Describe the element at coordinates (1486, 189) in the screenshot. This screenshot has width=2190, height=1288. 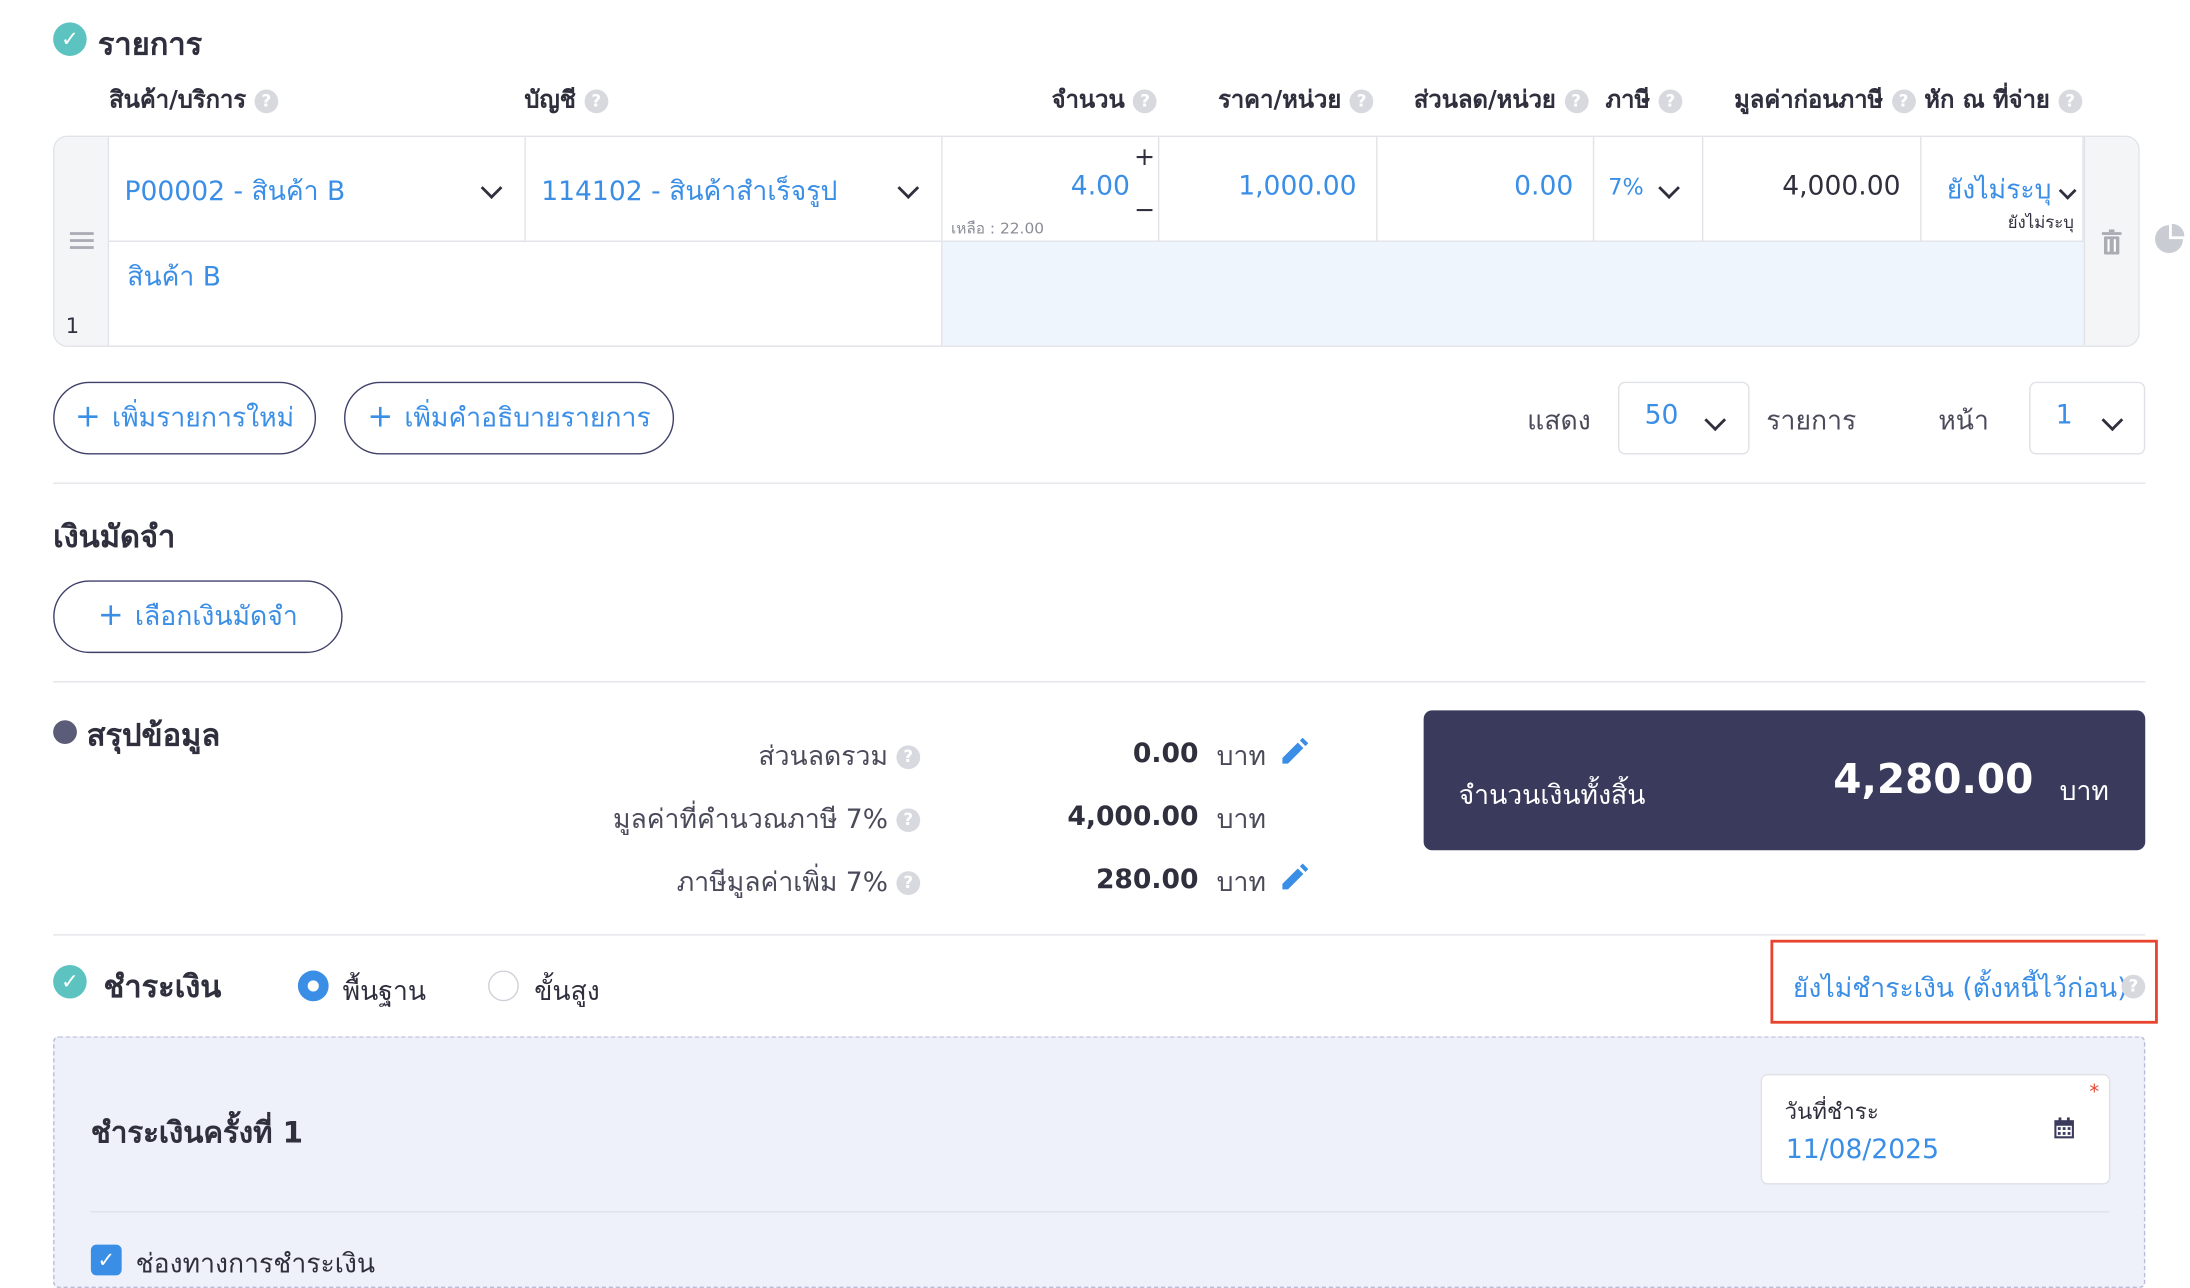
I see `discount-field: 0.00` at that location.